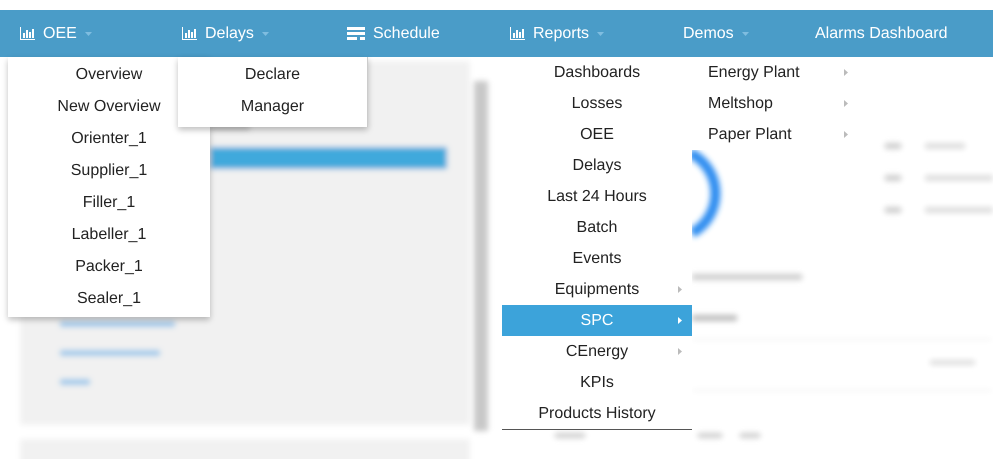 The height and width of the screenshot is (459, 993). I want to click on list-icon, so click(356, 33).